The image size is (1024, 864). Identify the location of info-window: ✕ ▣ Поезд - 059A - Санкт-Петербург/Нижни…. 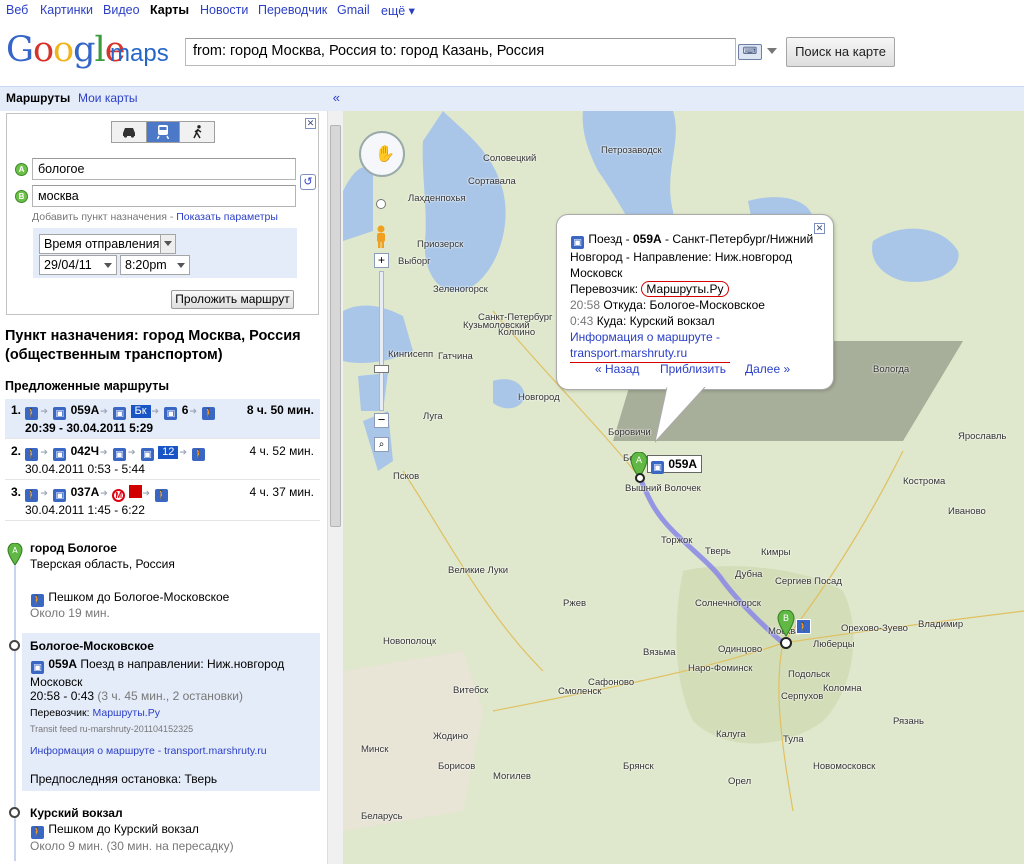
(695, 302).